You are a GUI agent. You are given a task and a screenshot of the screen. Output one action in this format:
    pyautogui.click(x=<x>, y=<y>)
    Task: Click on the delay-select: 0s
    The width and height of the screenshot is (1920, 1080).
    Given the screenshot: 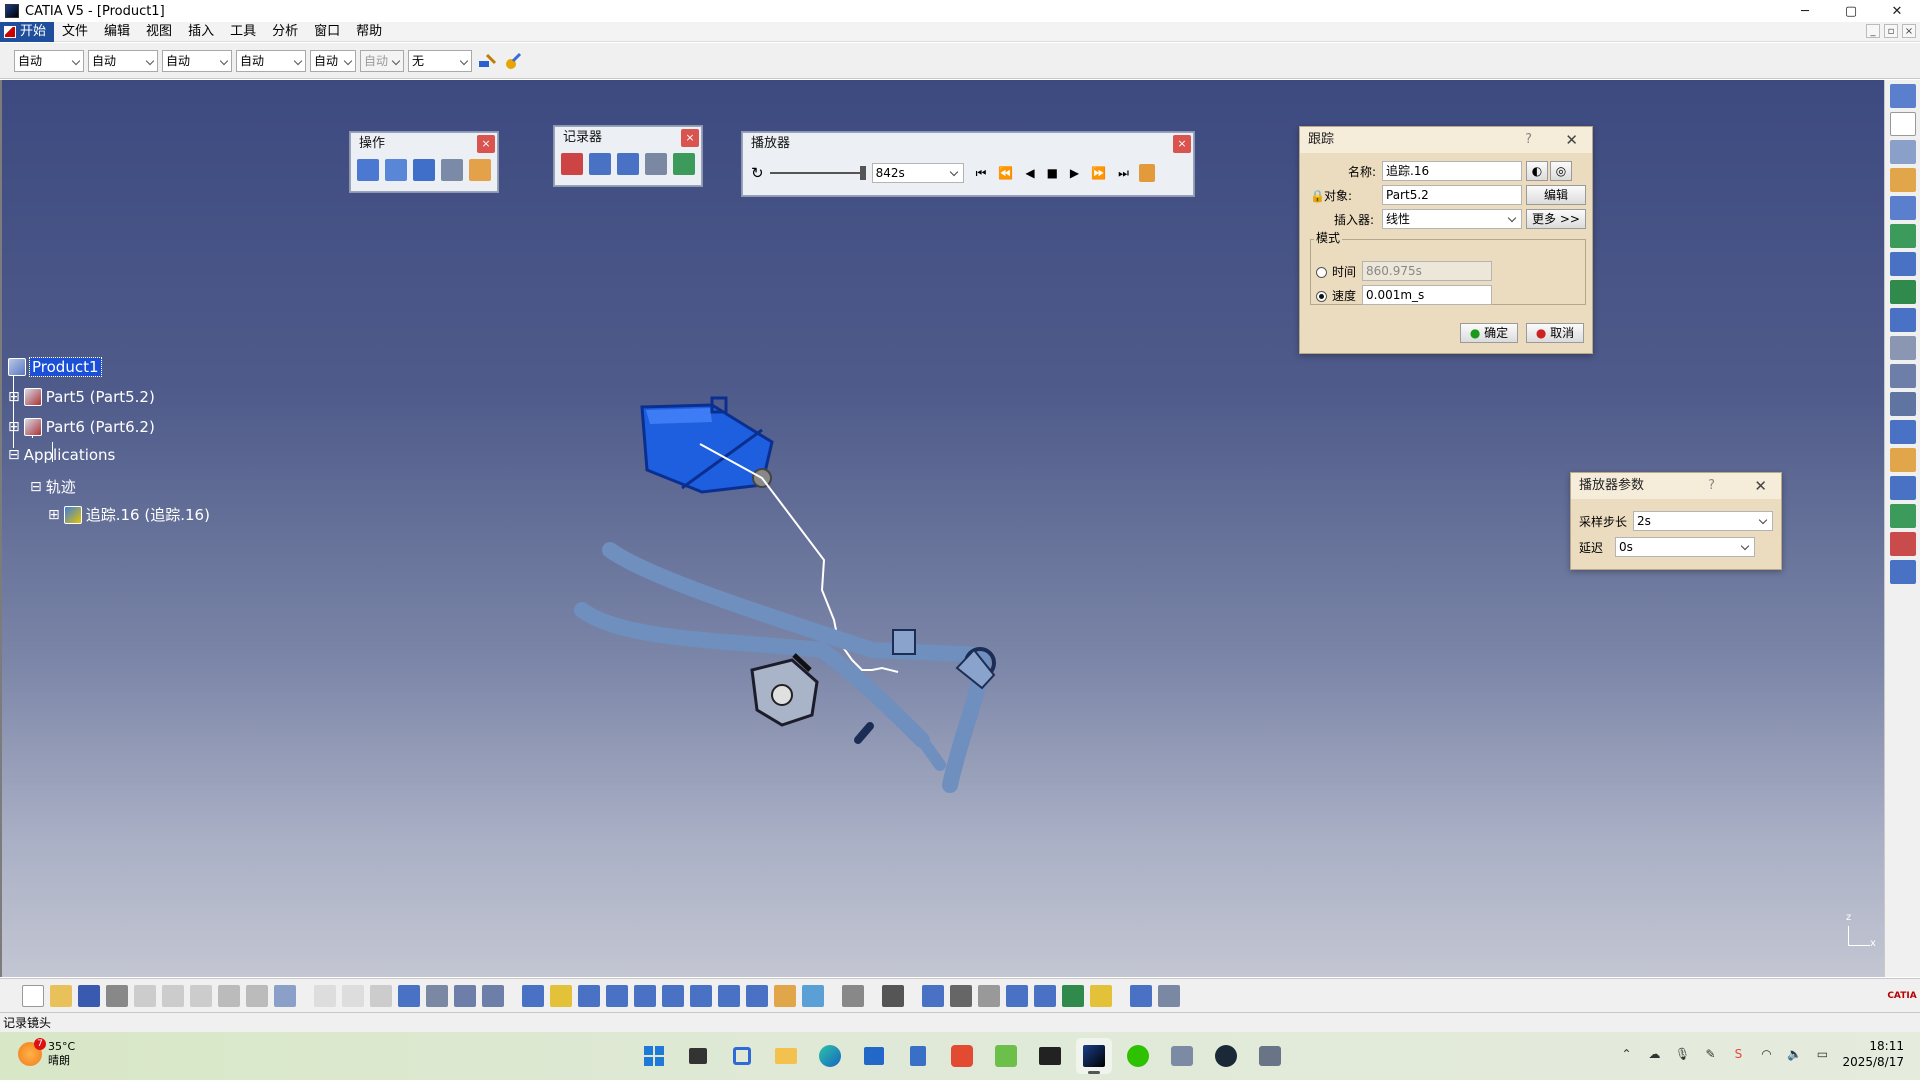 What is the action you would take?
    pyautogui.click(x=1685, y=547)
    